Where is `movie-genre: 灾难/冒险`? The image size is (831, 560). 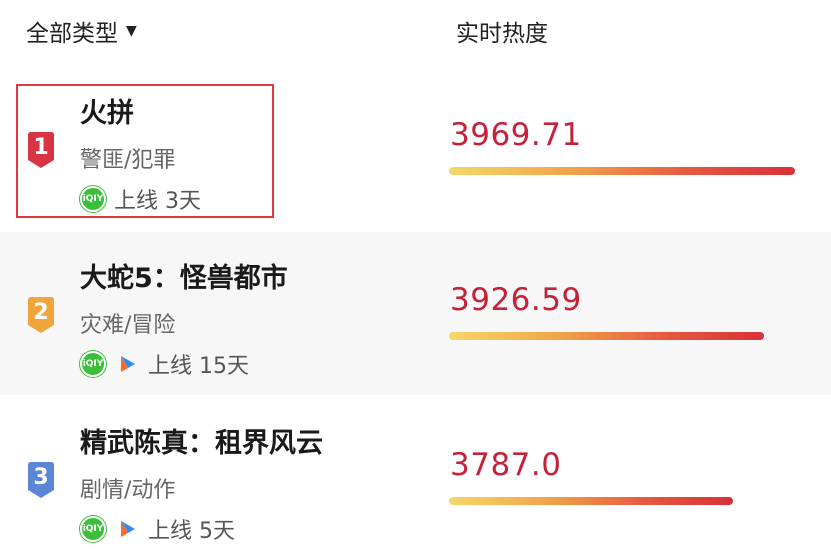
movie-genre: 灾难/冒险 is located at coordinates (128, 325).